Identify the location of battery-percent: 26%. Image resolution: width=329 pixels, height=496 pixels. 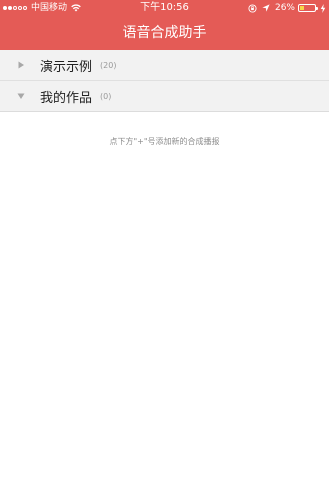
(284, 8).